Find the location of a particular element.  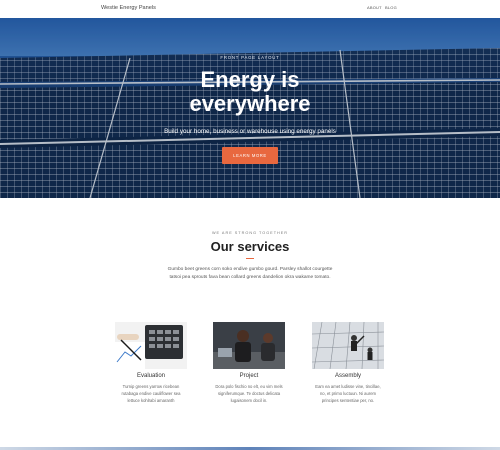

services-title: Our services is located at coordinates (250, 246).